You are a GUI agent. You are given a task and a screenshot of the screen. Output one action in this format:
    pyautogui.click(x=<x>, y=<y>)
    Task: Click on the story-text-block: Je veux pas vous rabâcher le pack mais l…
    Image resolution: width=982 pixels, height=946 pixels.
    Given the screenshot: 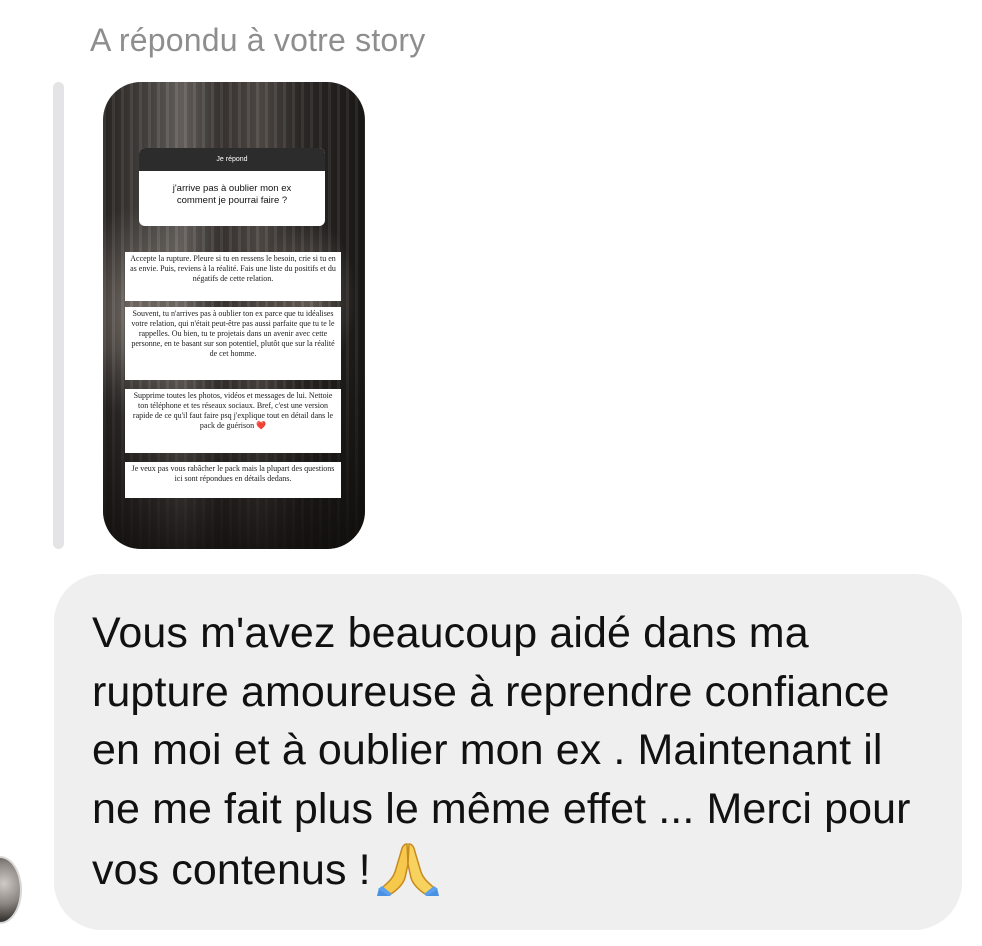 What is the action you would take?
    pyautogui.click(x=233, y=480)
    